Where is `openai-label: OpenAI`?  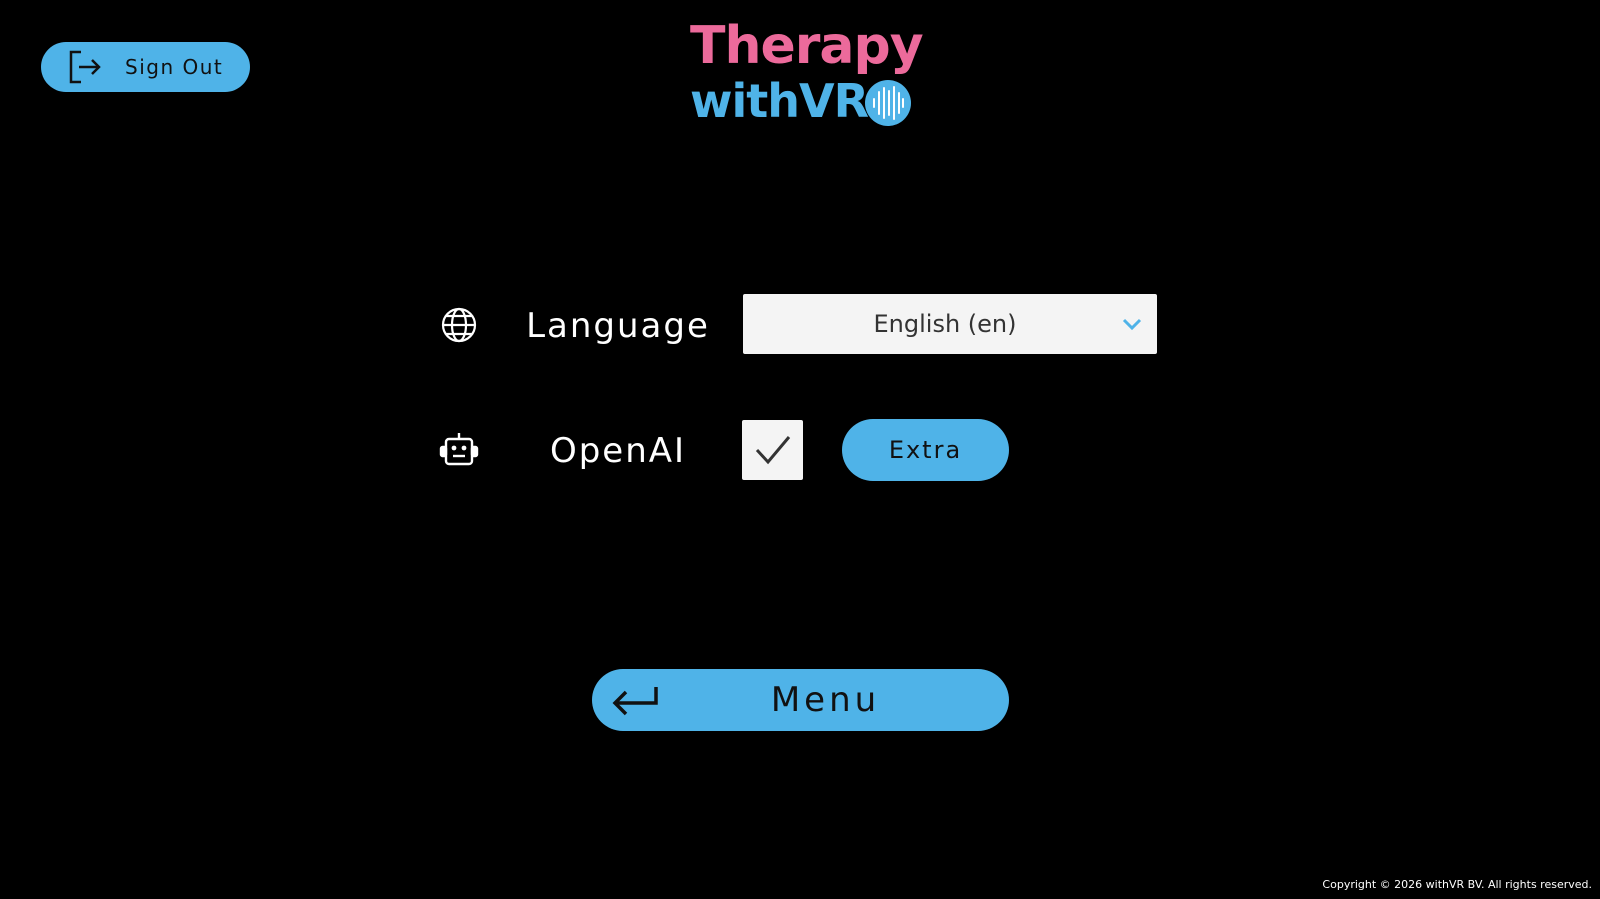
openai-label: OpenAI is located at coordinates (618, 451).